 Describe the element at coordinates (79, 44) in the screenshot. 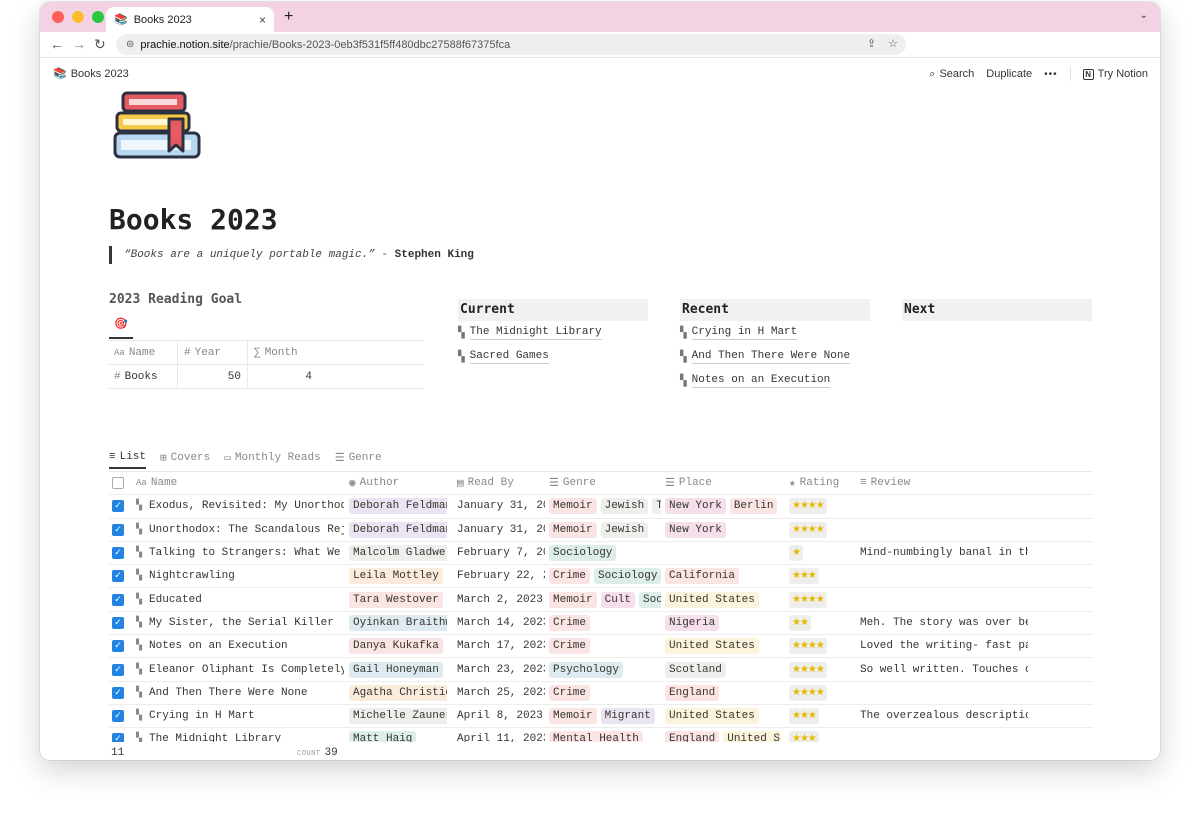

I see `forward-arrow-icon: →` at that location.